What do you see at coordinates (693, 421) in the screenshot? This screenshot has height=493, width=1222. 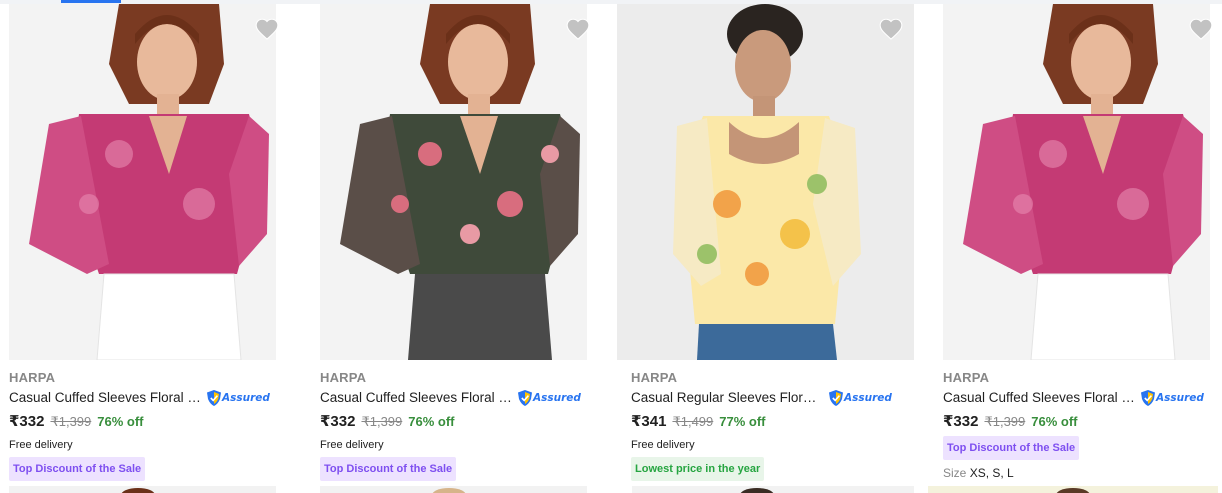 I see `original-price: ₹1,499` at bounding box center [693, 421].